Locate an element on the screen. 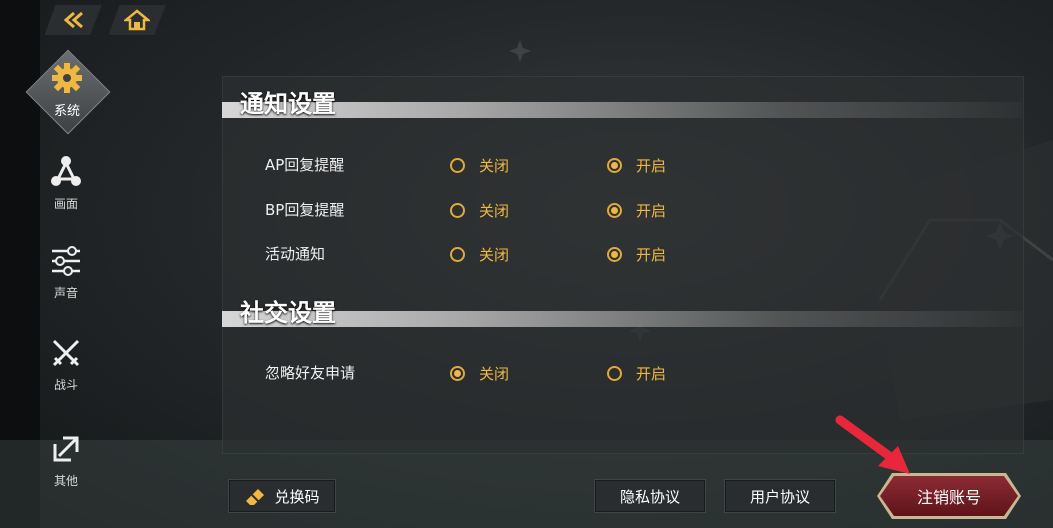 The image size is (1053, 528). setting-row-bp-reminder: BP回复提醒 关闭 开启 is located at coordinates (615, 209).